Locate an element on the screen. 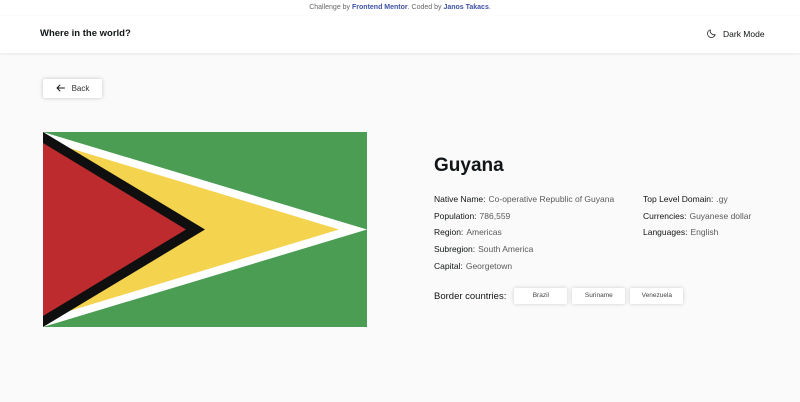 The width and height of the screenshot is (800, 402). detail-capital: Capital: Georgetown is located at coordinates (524, 268).